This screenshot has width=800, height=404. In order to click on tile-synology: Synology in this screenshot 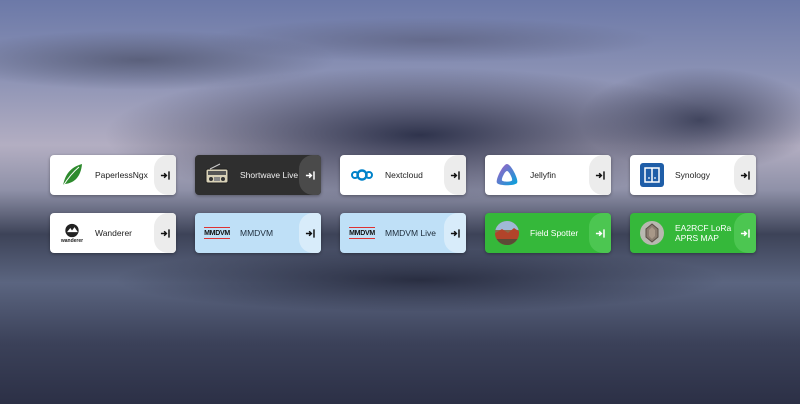, I will do `click(693, 175)`.